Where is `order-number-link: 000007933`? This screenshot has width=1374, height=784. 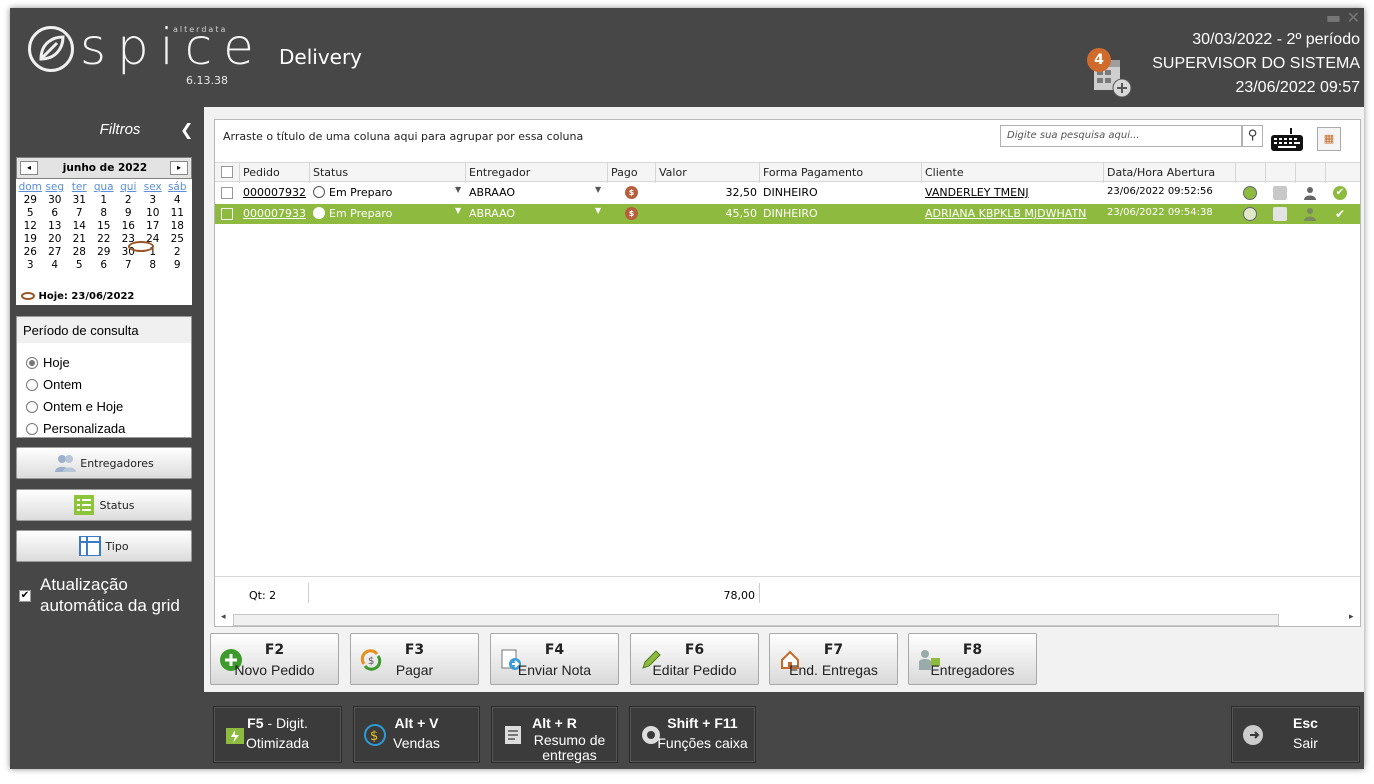 order-number-link: 000007933 is located at coordinates (274, 213).